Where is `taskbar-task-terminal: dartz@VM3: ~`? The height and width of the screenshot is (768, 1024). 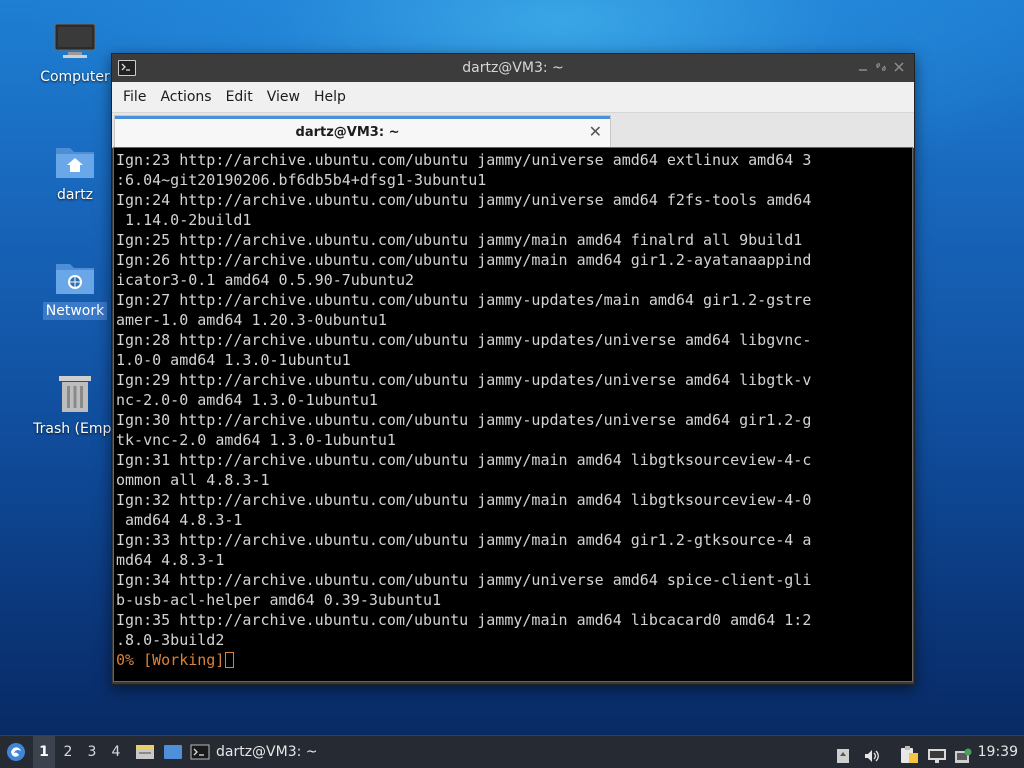 taskbar-task-terminal: dartz@VM3: ~ is located at coordinates (255, 752).